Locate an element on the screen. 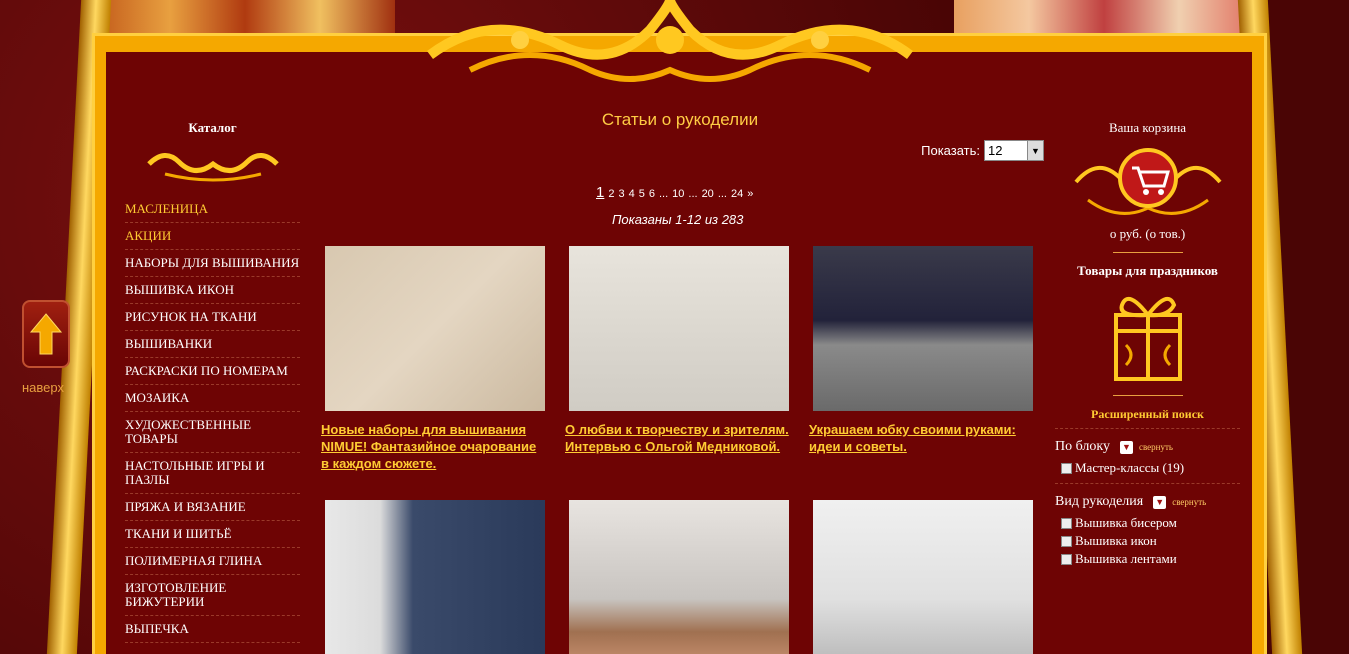 This screenshot has height=654, width=1349. page-link: 10 is located at coordinates (678, 194).